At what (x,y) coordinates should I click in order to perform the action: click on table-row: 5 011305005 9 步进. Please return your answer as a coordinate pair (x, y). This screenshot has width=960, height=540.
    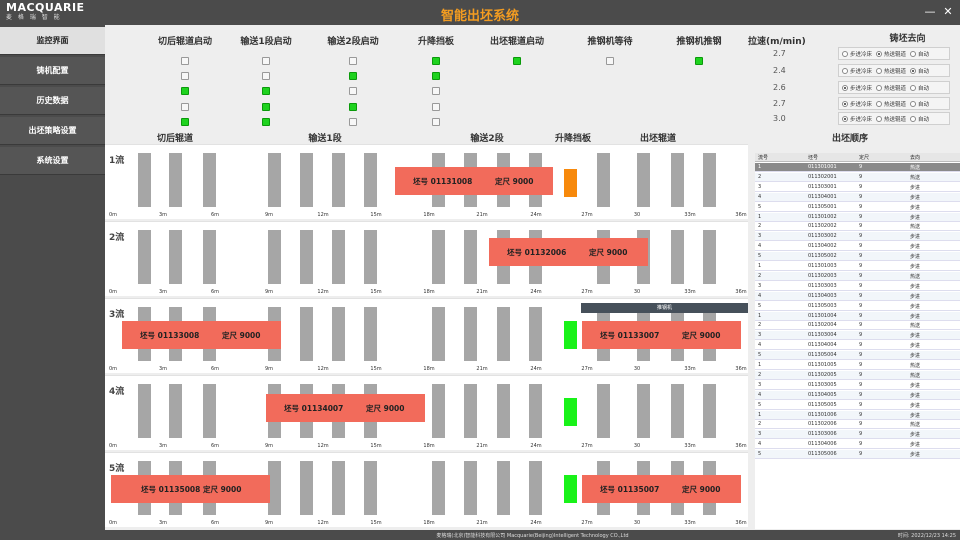
    Looking at the image, I should click on (857, 405).